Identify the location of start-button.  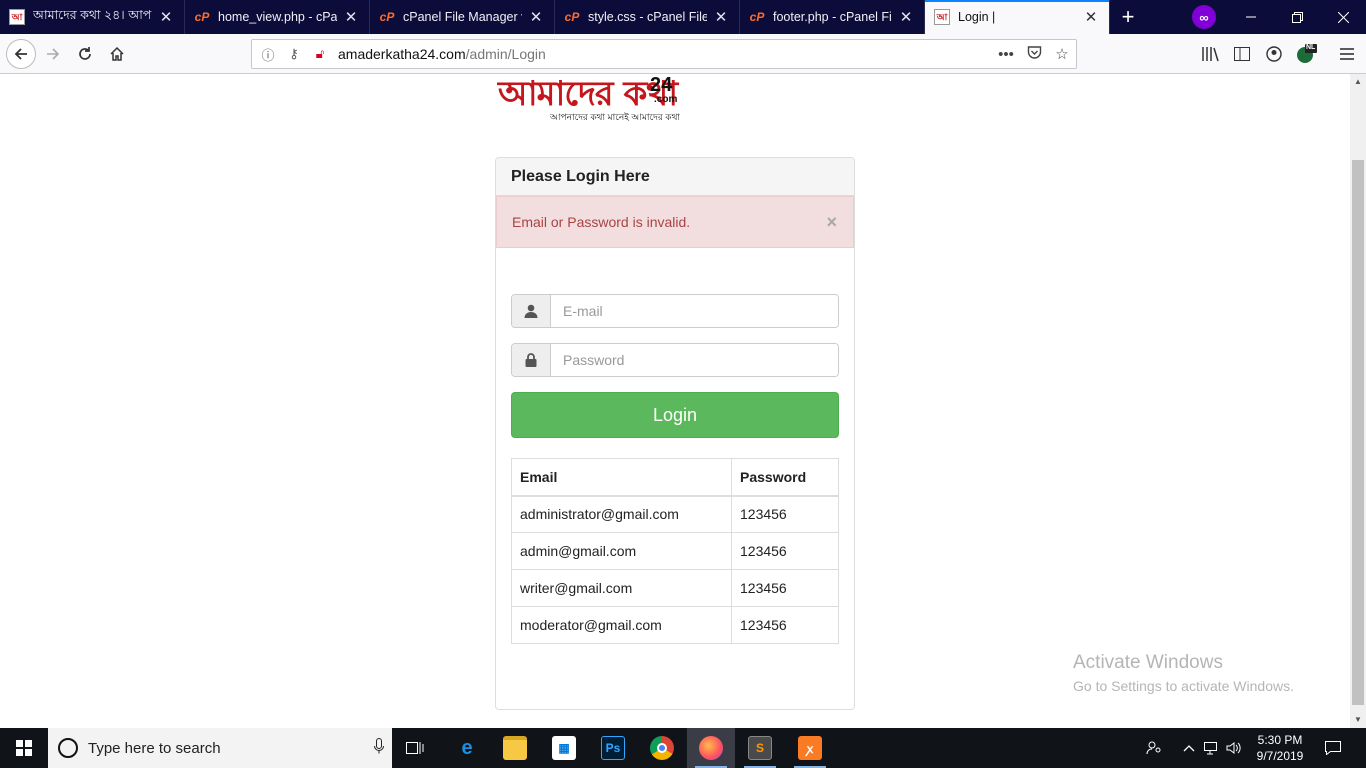
(24, 748).